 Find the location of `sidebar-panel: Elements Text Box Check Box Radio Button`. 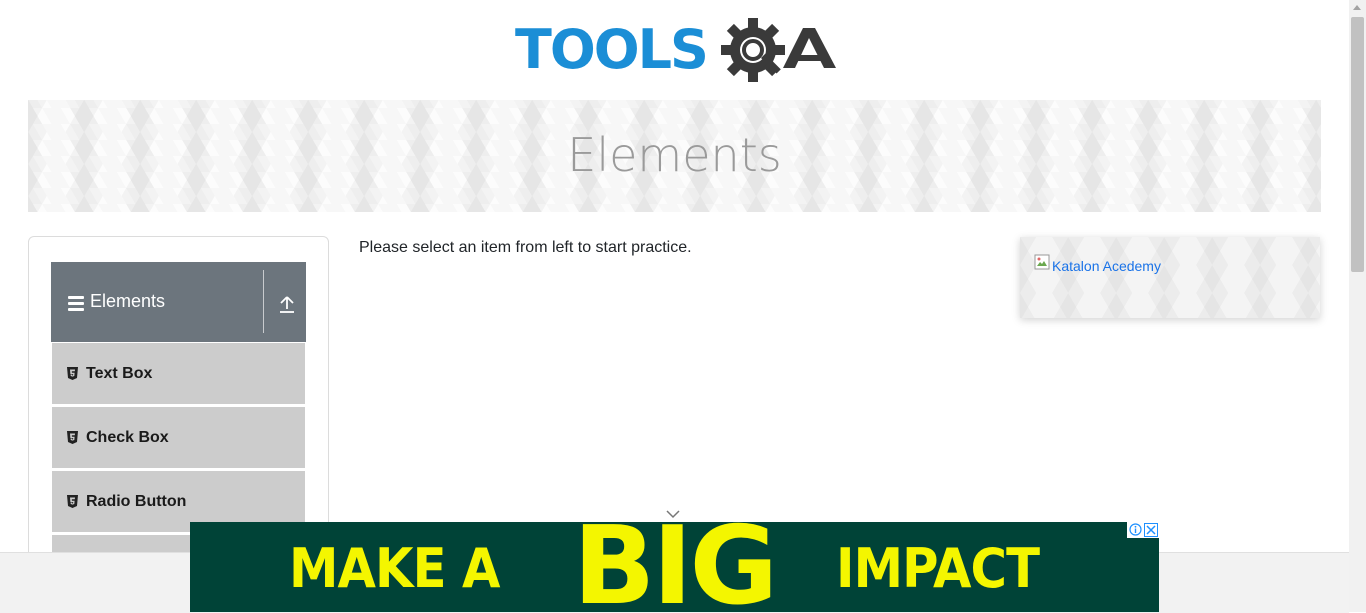

sidebar-panel: Elements Text Box Check Box Radio Button is located at coordinates (178, 406).